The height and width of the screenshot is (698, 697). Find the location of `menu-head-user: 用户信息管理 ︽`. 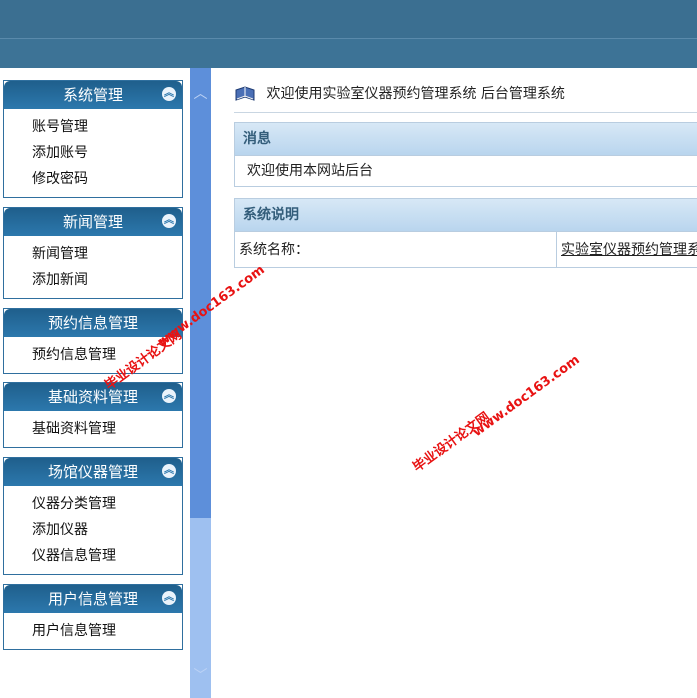

menu-head-user: 用户信息管理 ︽ is located at coordinates (93, 599).